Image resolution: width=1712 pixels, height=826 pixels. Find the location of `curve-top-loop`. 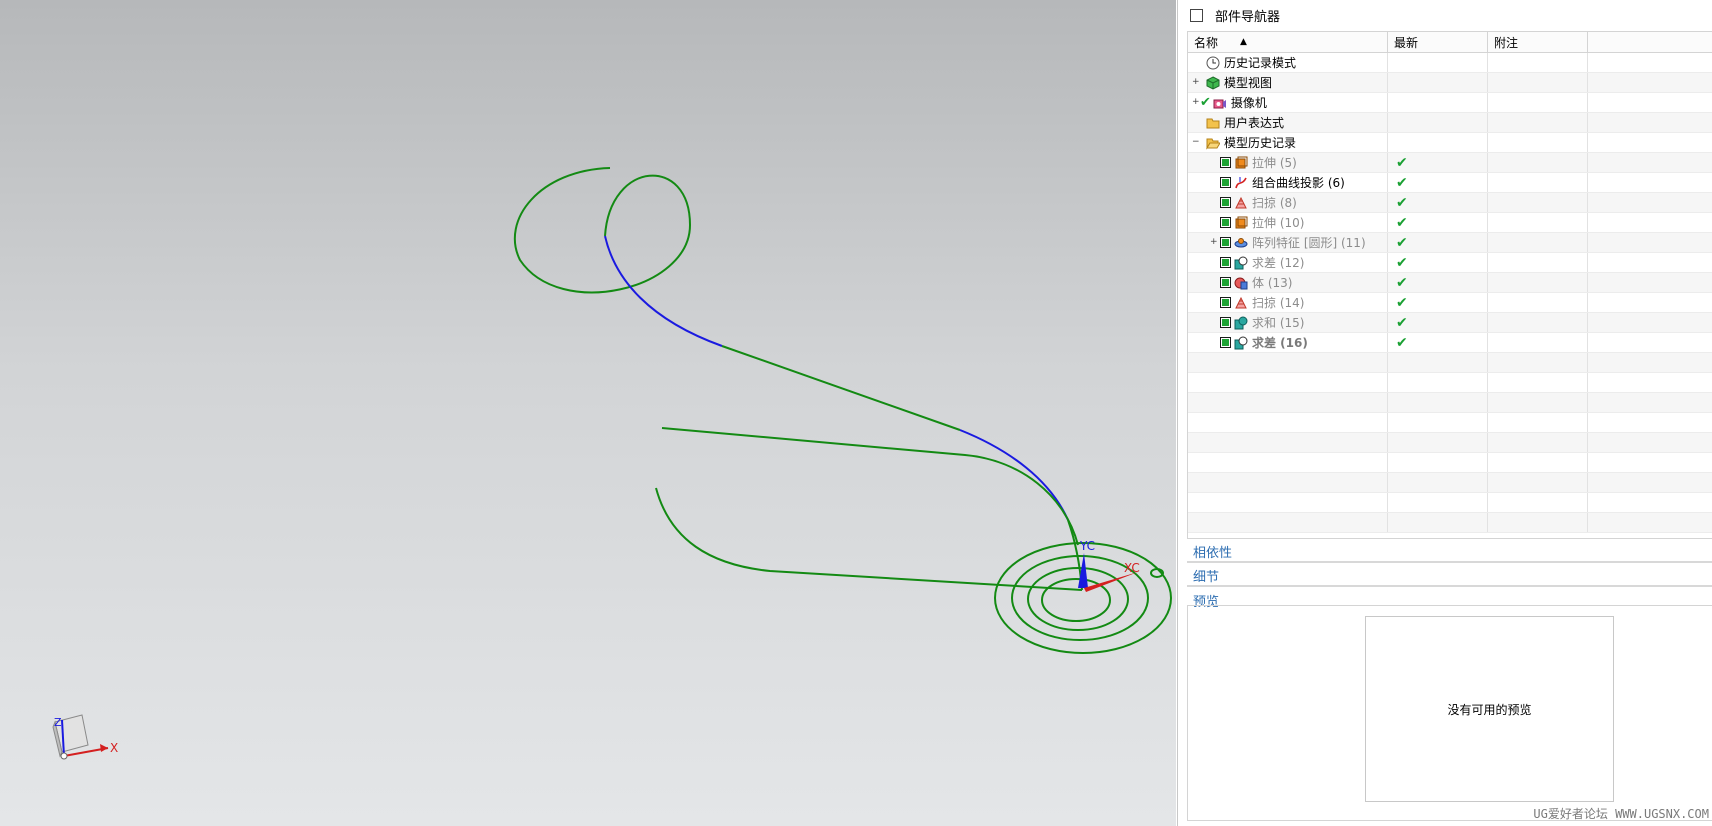

curve-top-loop is located at coordinates (603, 230).